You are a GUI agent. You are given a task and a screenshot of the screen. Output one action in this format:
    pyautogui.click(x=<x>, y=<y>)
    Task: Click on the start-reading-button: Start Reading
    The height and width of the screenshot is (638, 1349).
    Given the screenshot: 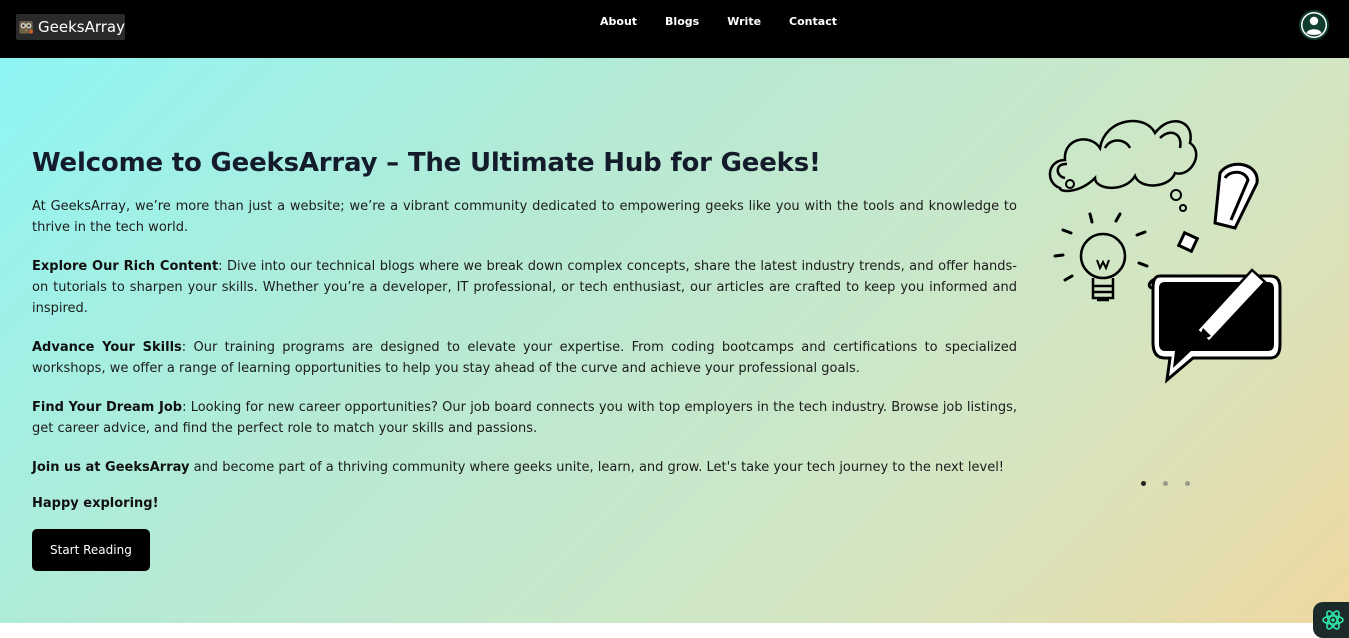 What is the action you would take?
    pyautogui.click(x=91, y=550)
    